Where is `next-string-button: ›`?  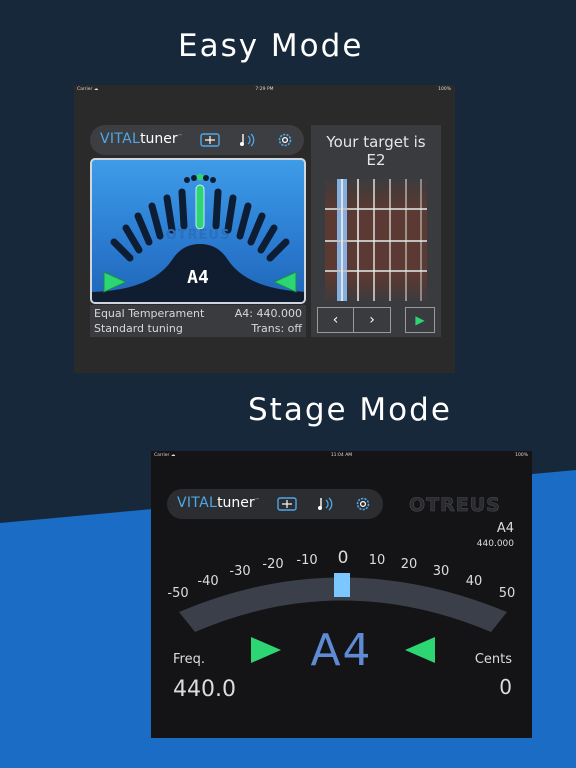 next-string-button: › is located at coordinates (372, 320).